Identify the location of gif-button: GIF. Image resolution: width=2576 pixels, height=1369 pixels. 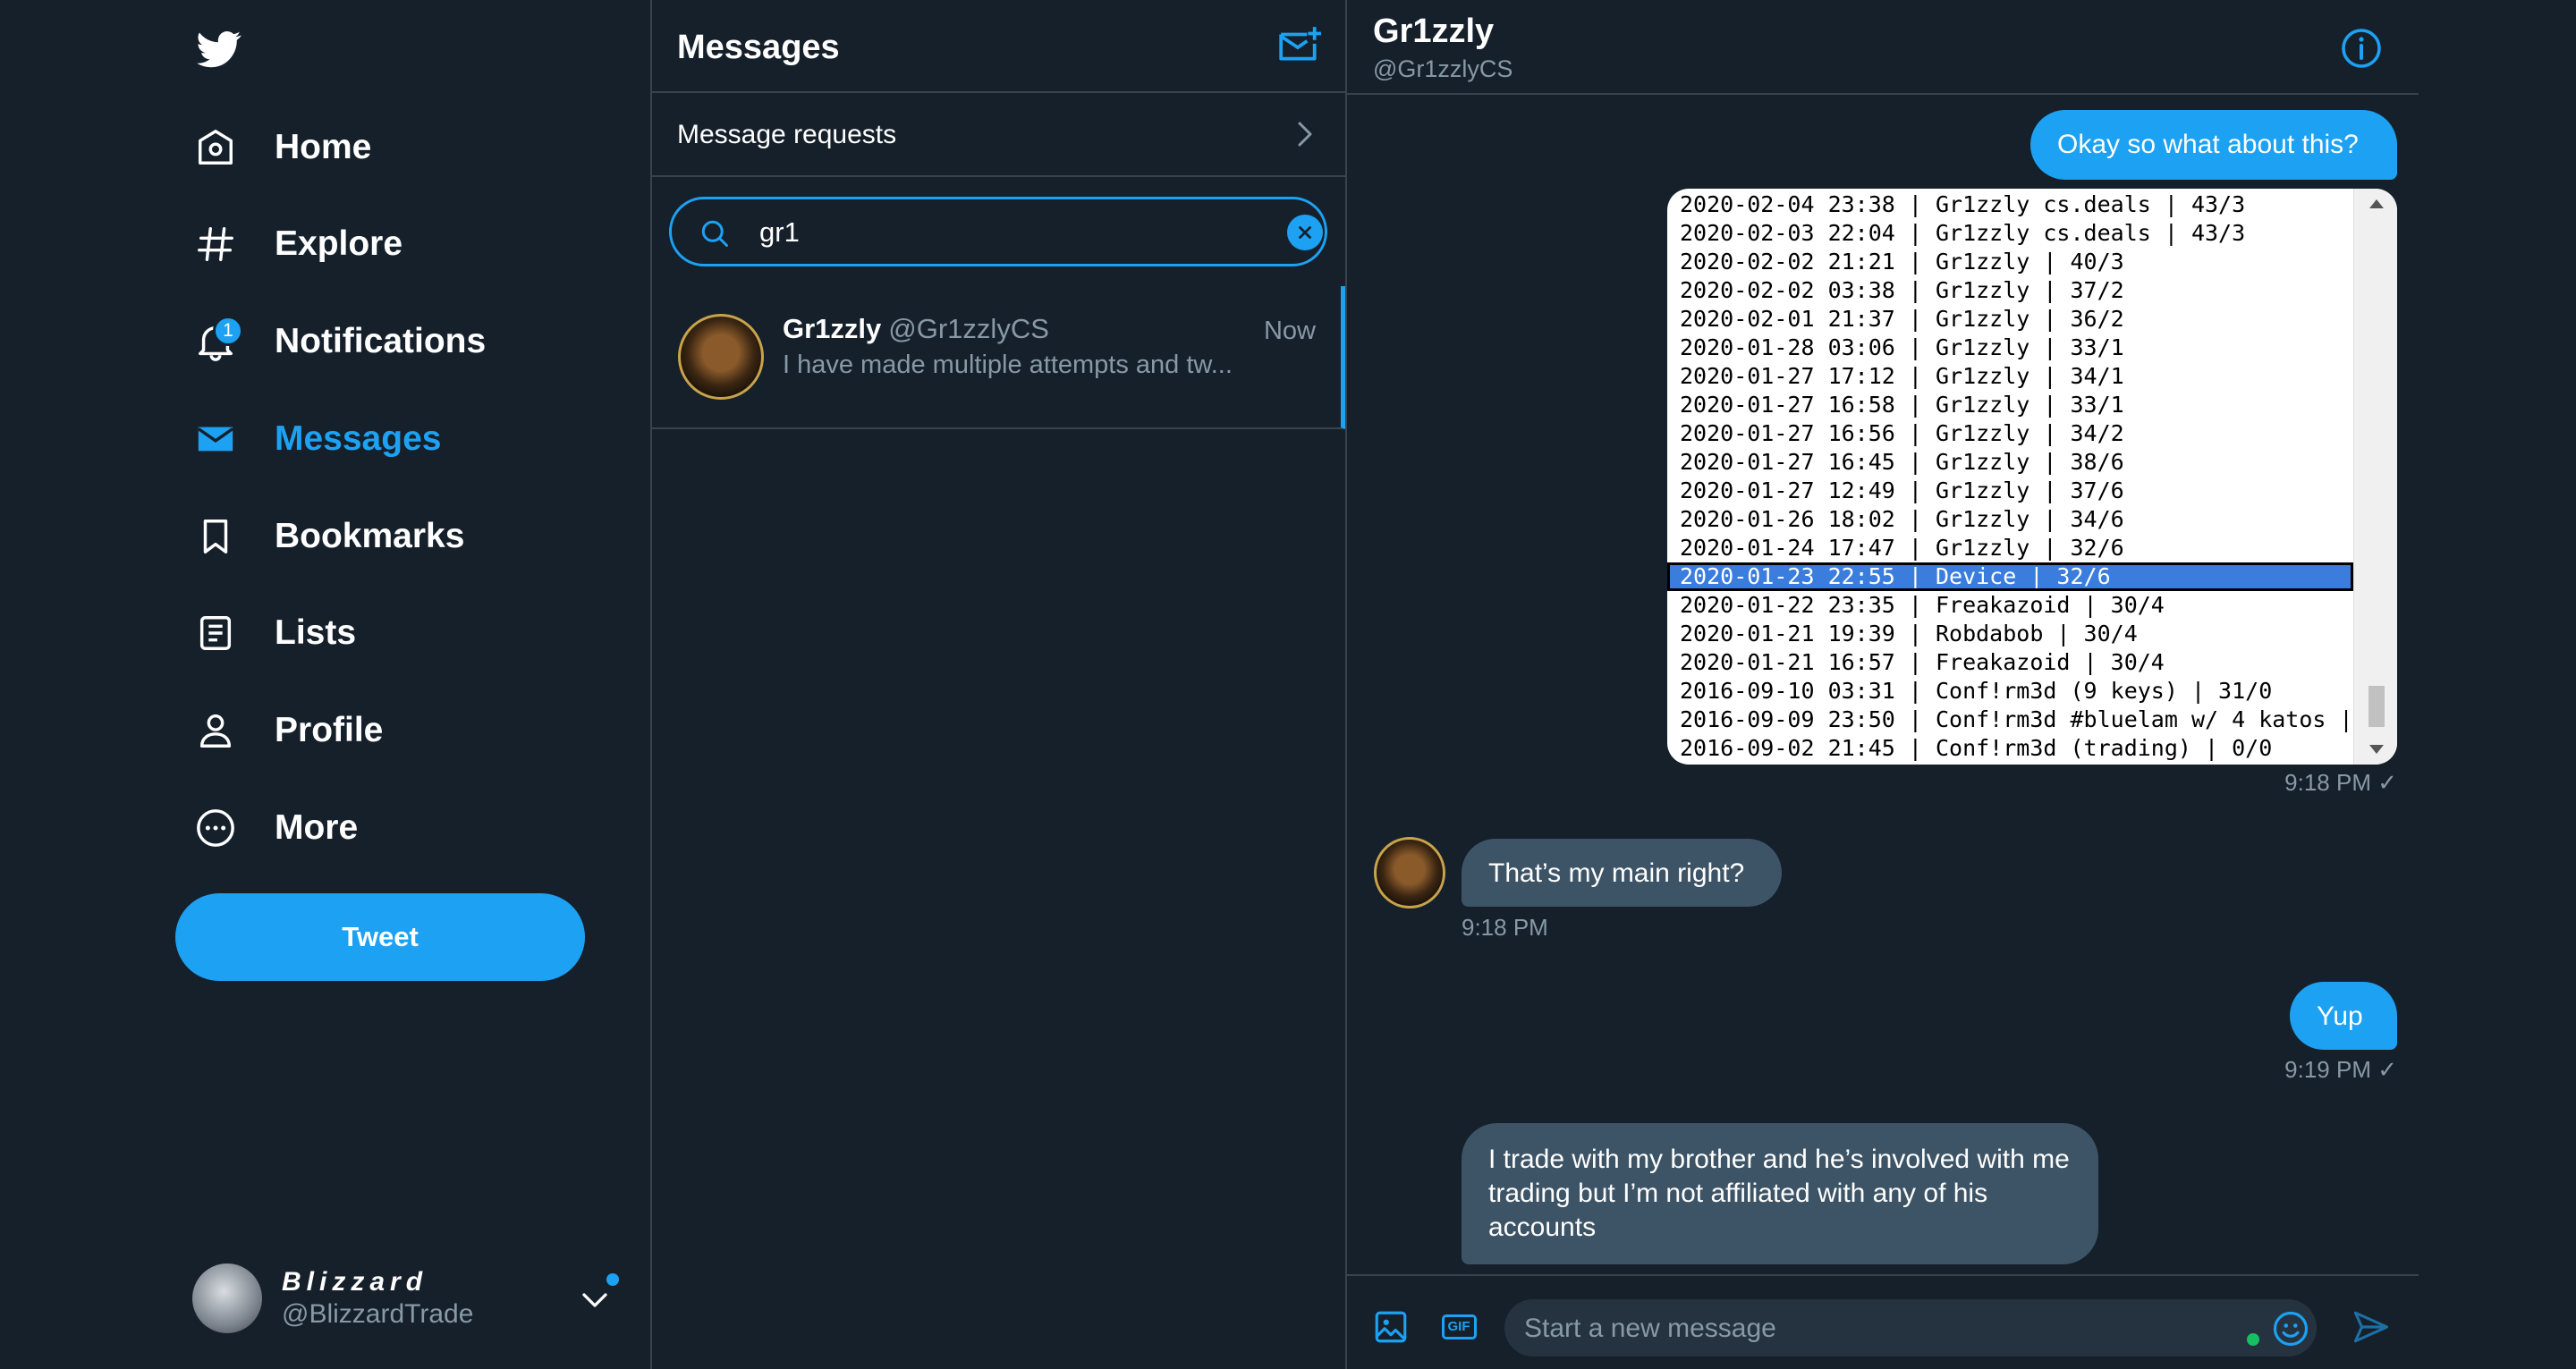
(1459, 1327).